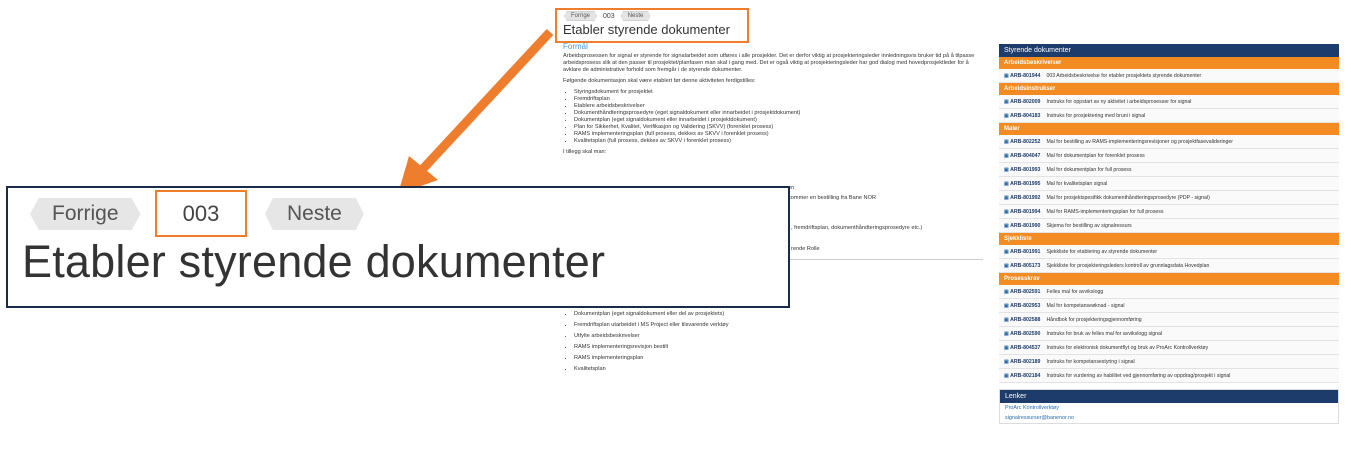 Image resolution: width=1350 pixels, height=452 pixels. What do you see at coordinates (314, 214) in the screenshot?
I see `zoom-next-button: Neste` at bounding box center [314, 214].